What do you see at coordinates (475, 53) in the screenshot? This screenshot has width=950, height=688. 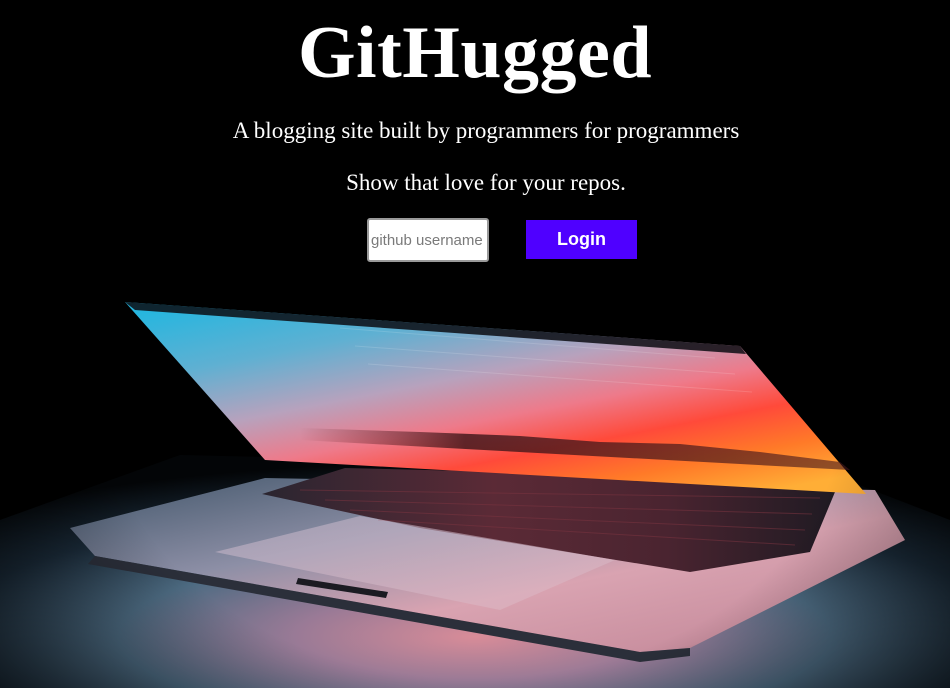 I see `site-title: GitHugged` at bounding box center [475, 53].